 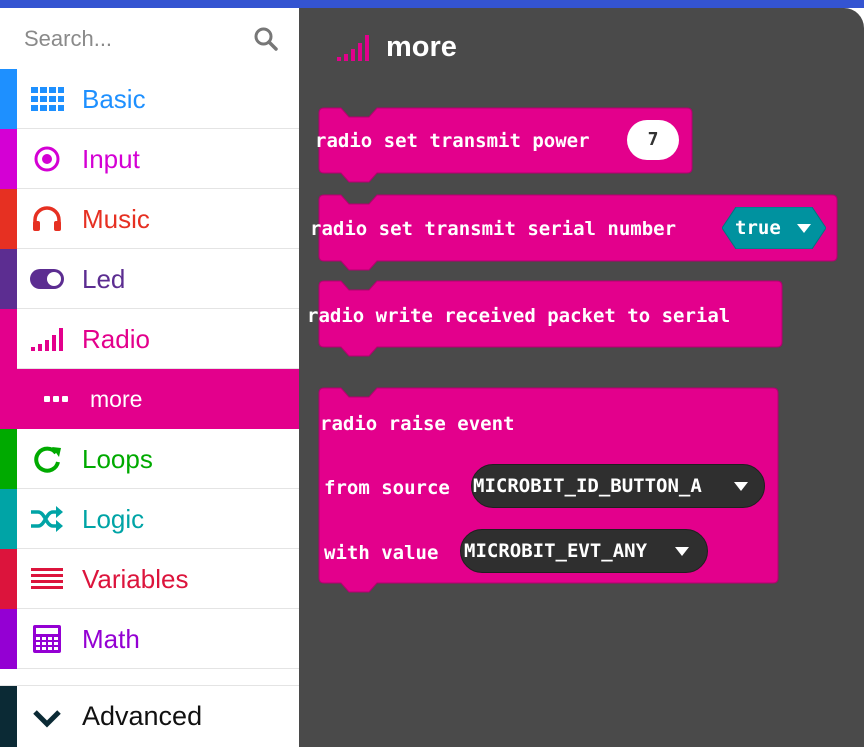 I want to click on ellipsis-icon, so click(x=56, y=399).